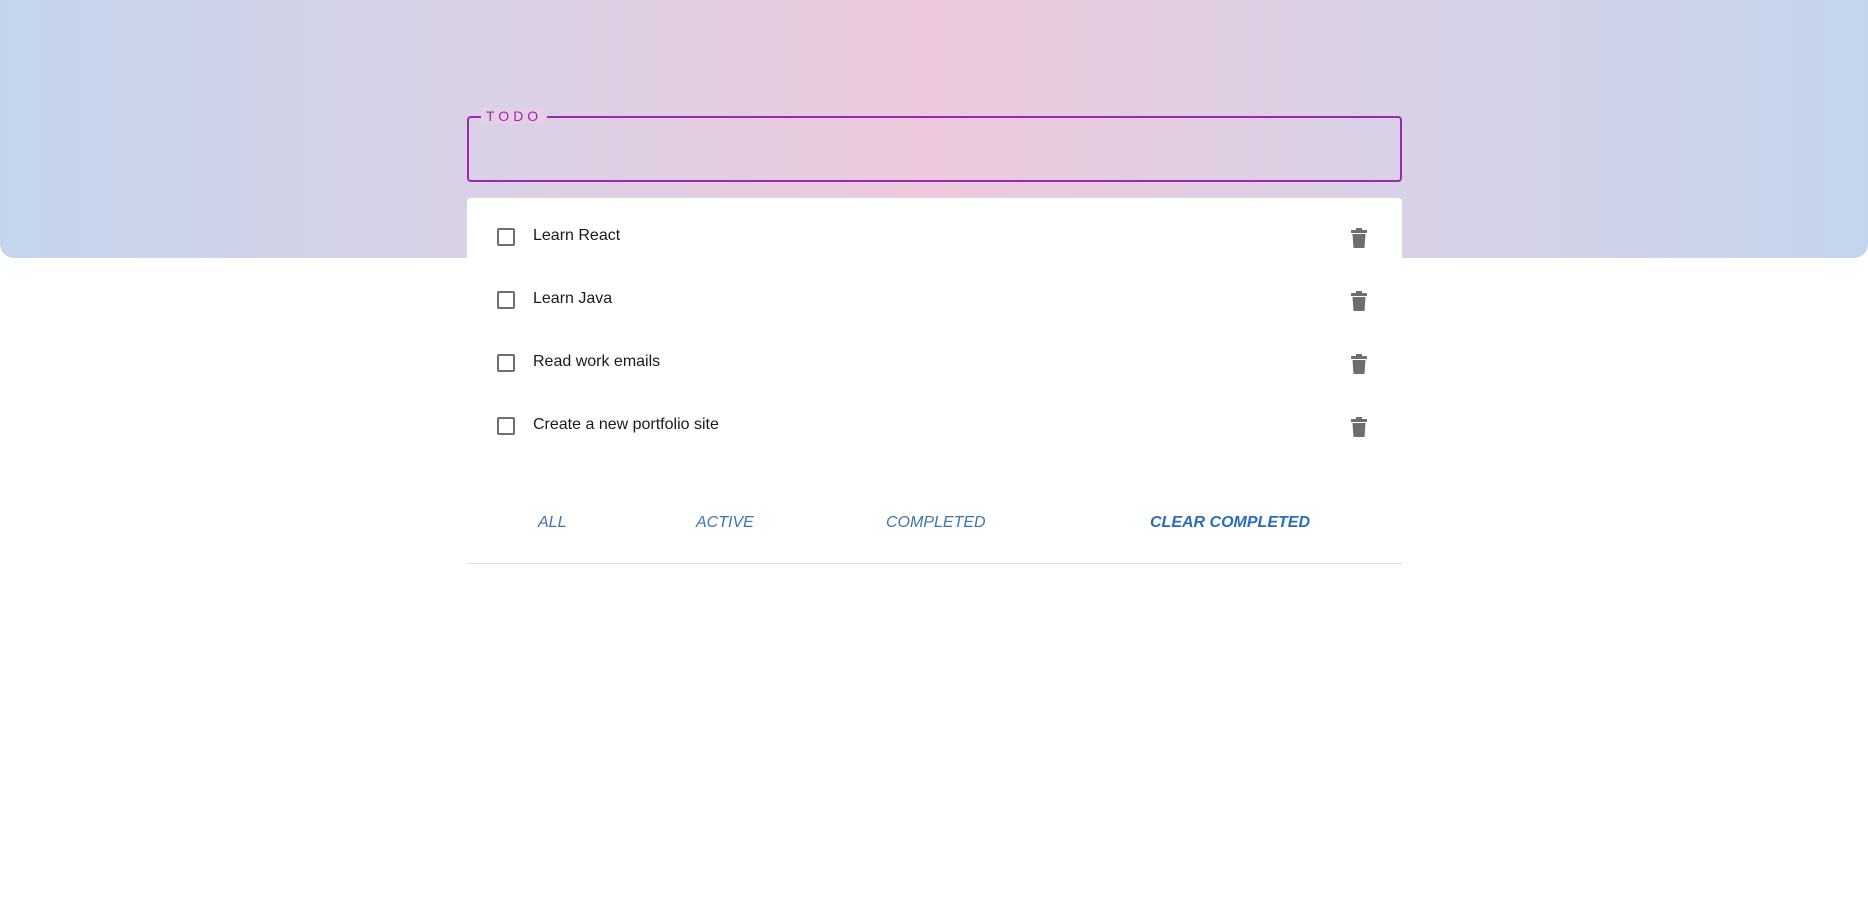 This screenshot has width=1868, height=901. Describe the element at coordinates (597, 361) in the screenshot. I see `todo-text: Read work emails` at that location.